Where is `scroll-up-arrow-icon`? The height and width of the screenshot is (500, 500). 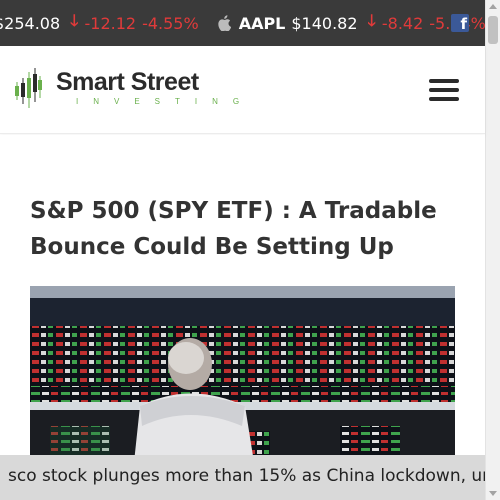 scroll-up-arrow-icon is located at coordinates (493, 6).